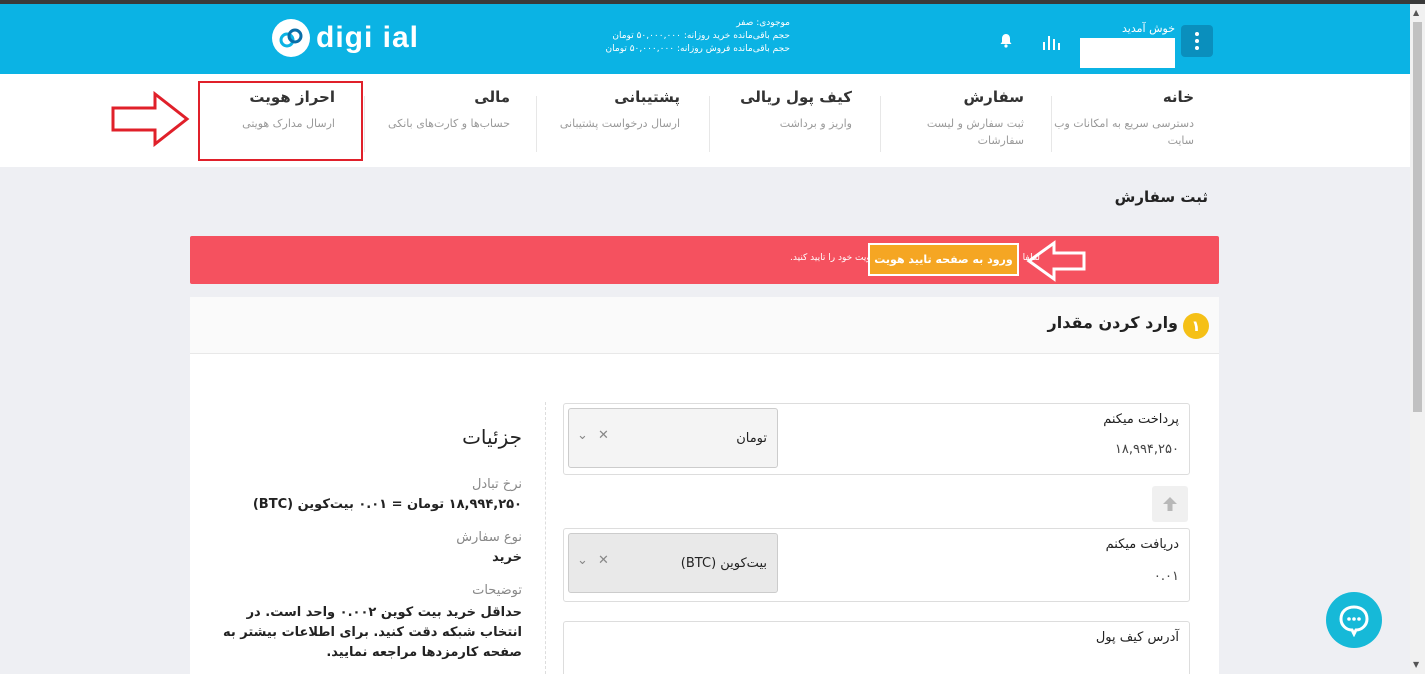 This screenshot has width=1425, height=674. What do you see at coordinates (1417, 217) in the screenshot?
I see `scroll-thumb` at bounding box center [1417, 217].